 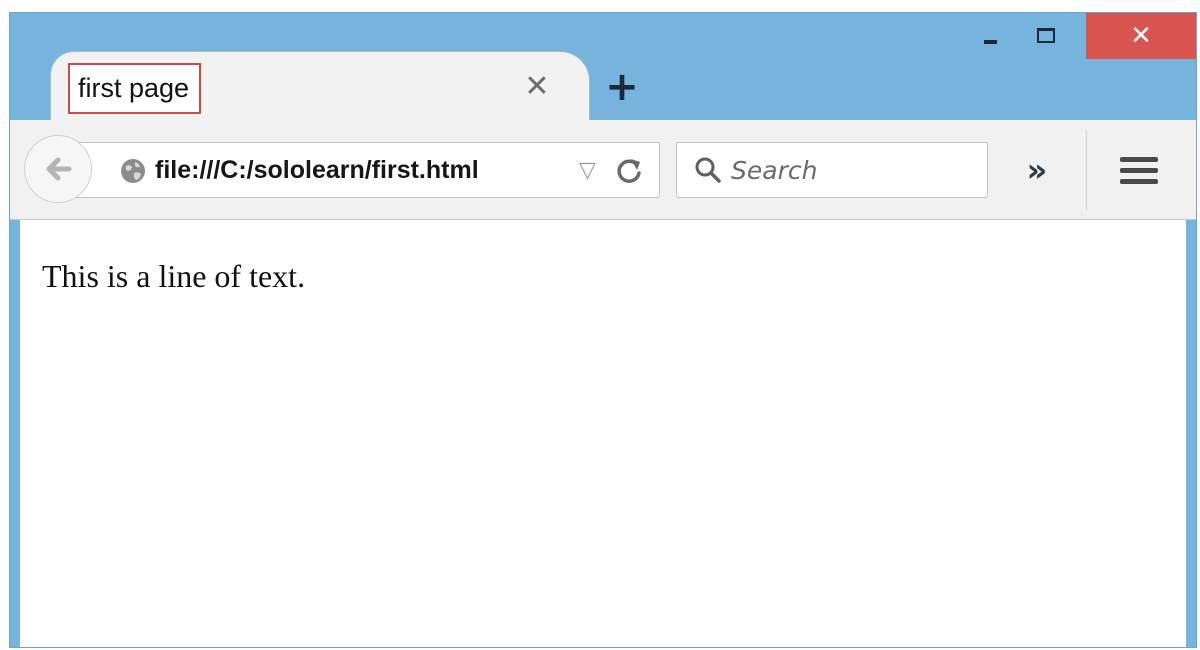 I want to click on new-tab-button: +, so click(x=622, y=87).